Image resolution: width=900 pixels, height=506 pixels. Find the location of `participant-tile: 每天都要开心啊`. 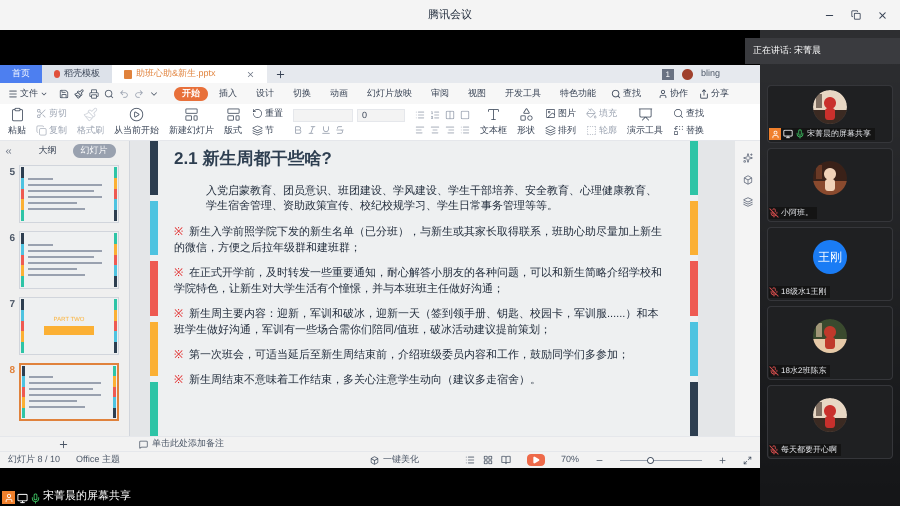

participant-tile: 每天都要开心啊 is located at coordinates (830, 422).